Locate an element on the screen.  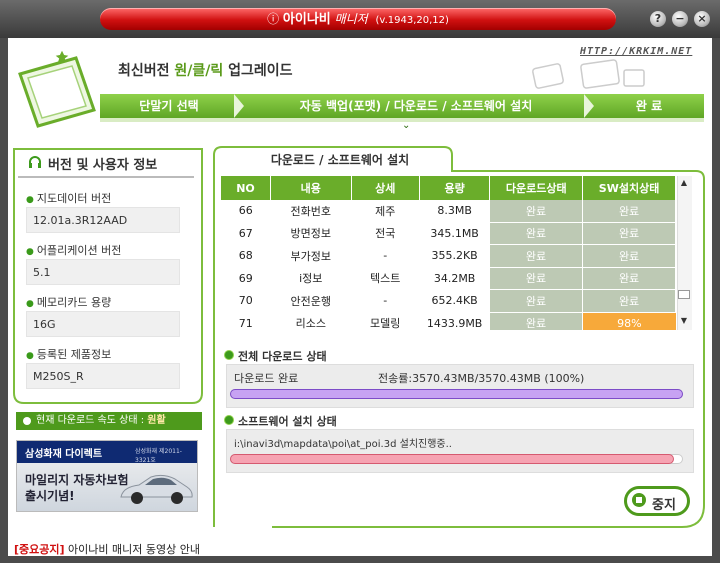
stop-icon is located at coordinates (639, 500).